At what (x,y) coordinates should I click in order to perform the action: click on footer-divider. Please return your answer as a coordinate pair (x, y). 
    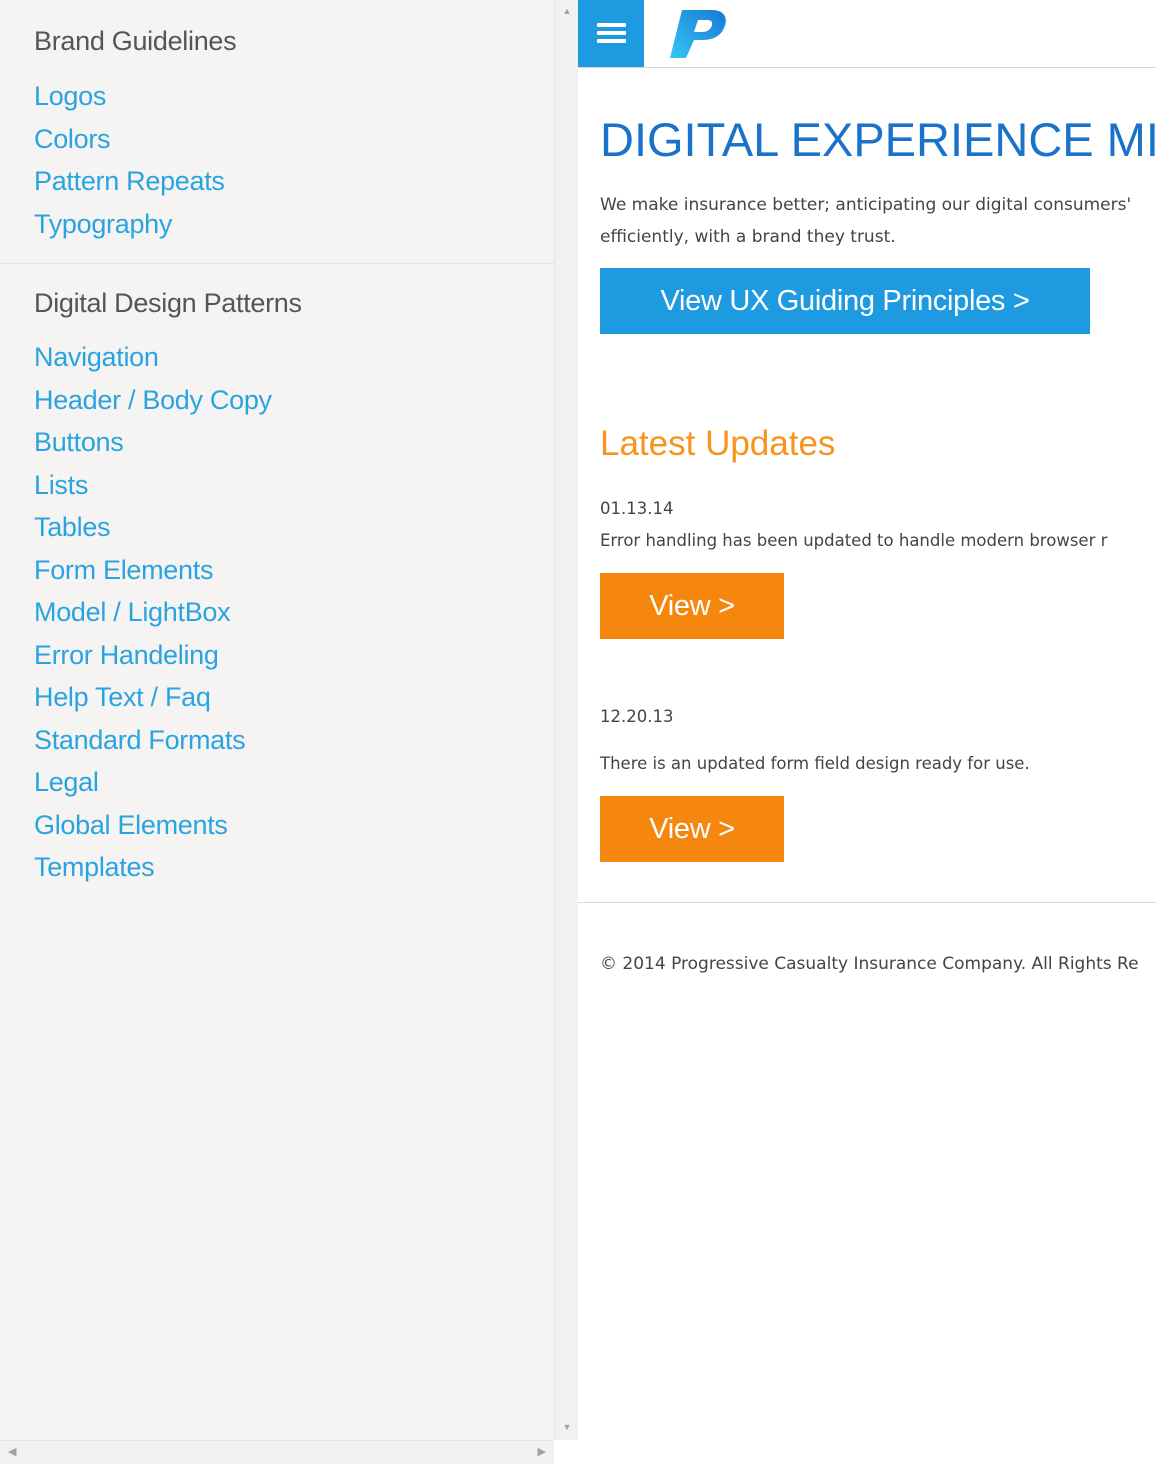
    Looking at the image, I should click on (867, 902).